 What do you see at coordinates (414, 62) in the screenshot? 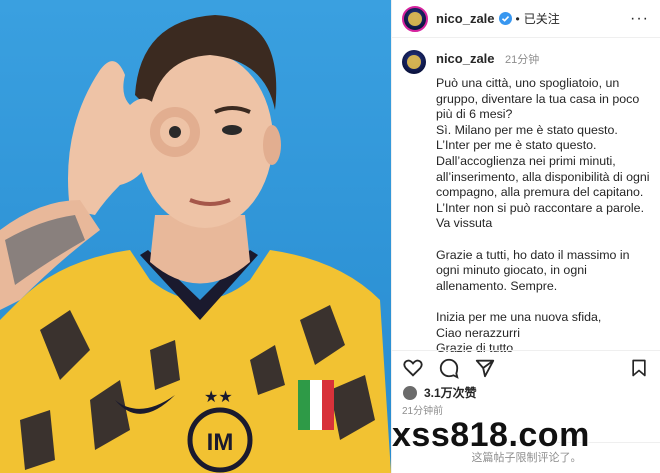
I see `caption-avatar` at bounding box center [414, 62].